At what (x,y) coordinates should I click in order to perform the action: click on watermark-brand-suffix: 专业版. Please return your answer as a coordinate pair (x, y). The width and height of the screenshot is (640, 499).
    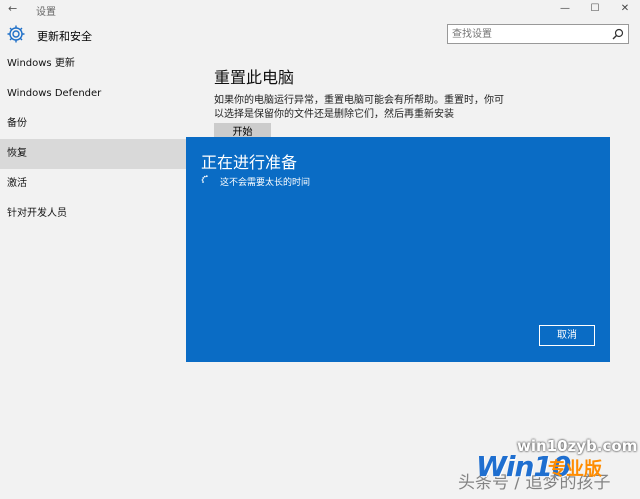
    Looking at the image, I should click on (575, 469).